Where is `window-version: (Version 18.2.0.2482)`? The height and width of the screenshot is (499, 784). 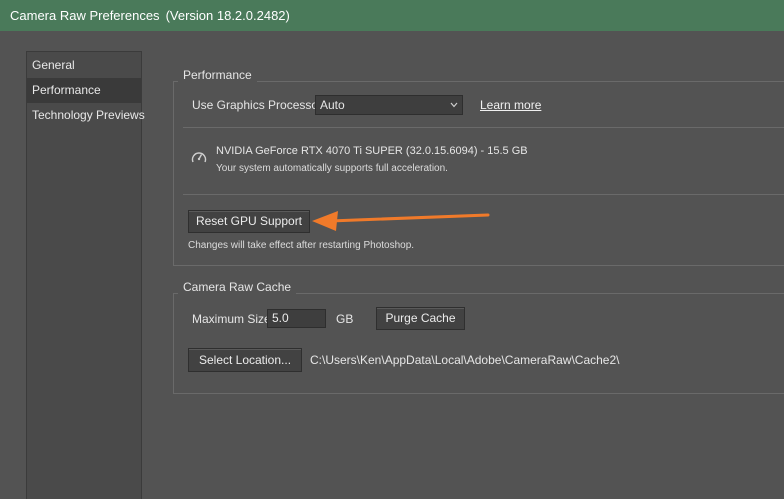 window-version: (Version 18.2.0.2482) is located at coordinates (227, 15).